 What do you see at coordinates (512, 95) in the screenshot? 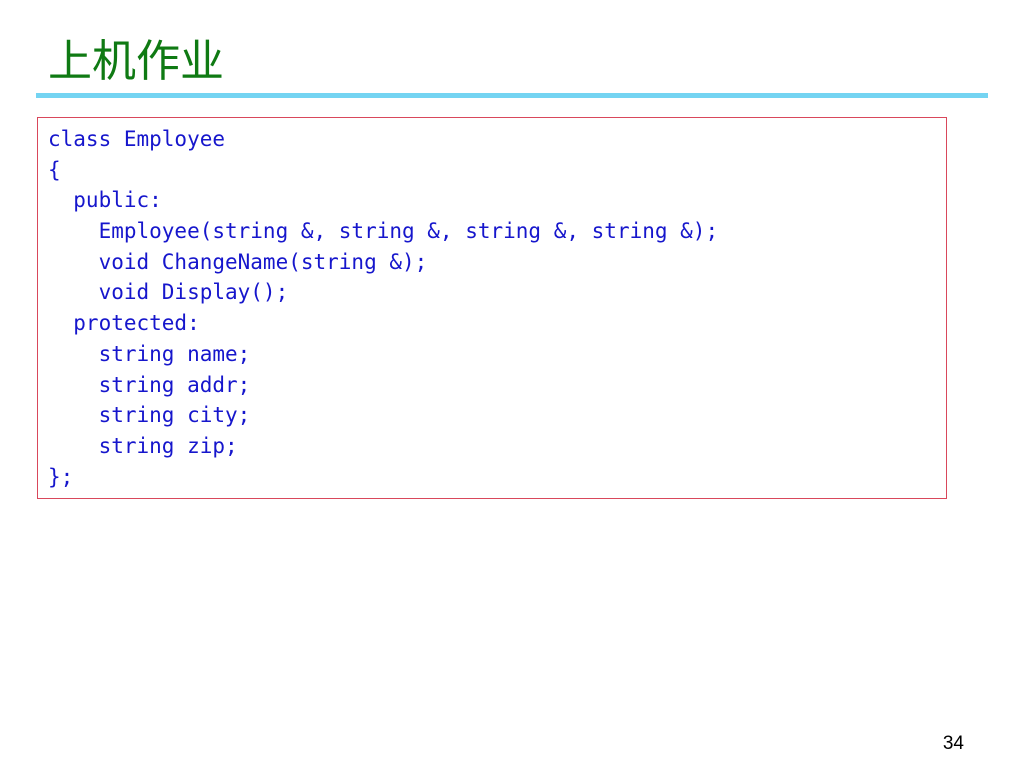
I see `title-underline` at bounding box center [512, 95].